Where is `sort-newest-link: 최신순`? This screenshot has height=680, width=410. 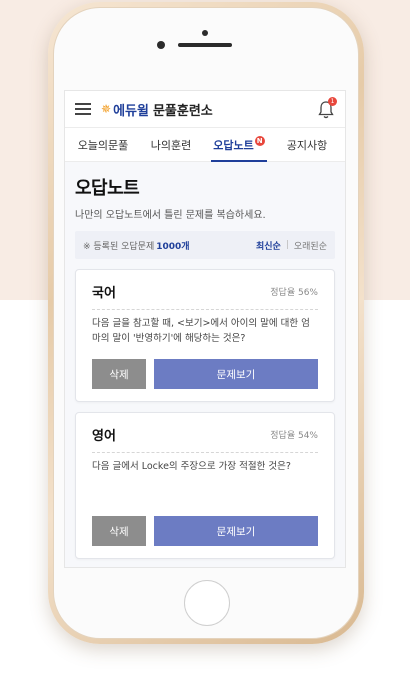
sort-newest-link: 최신순 is located at coordinates (268, 245).